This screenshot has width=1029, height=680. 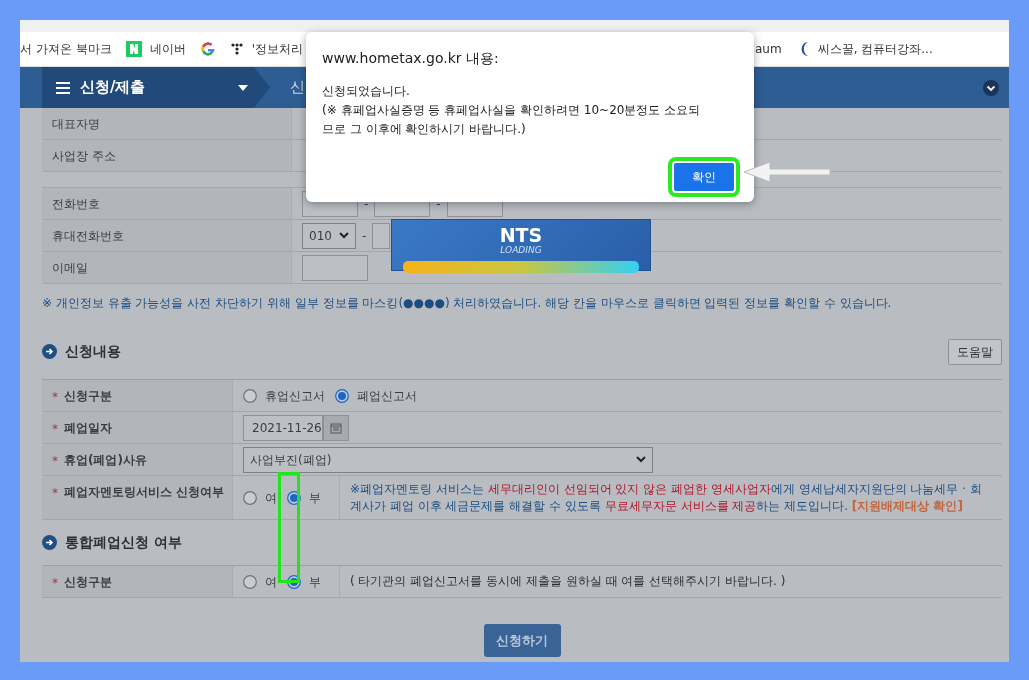 What do you see at coordinates (975, 351) in the screenshot?
I see `help-button: 도움말` at bounding box center [975, 351].